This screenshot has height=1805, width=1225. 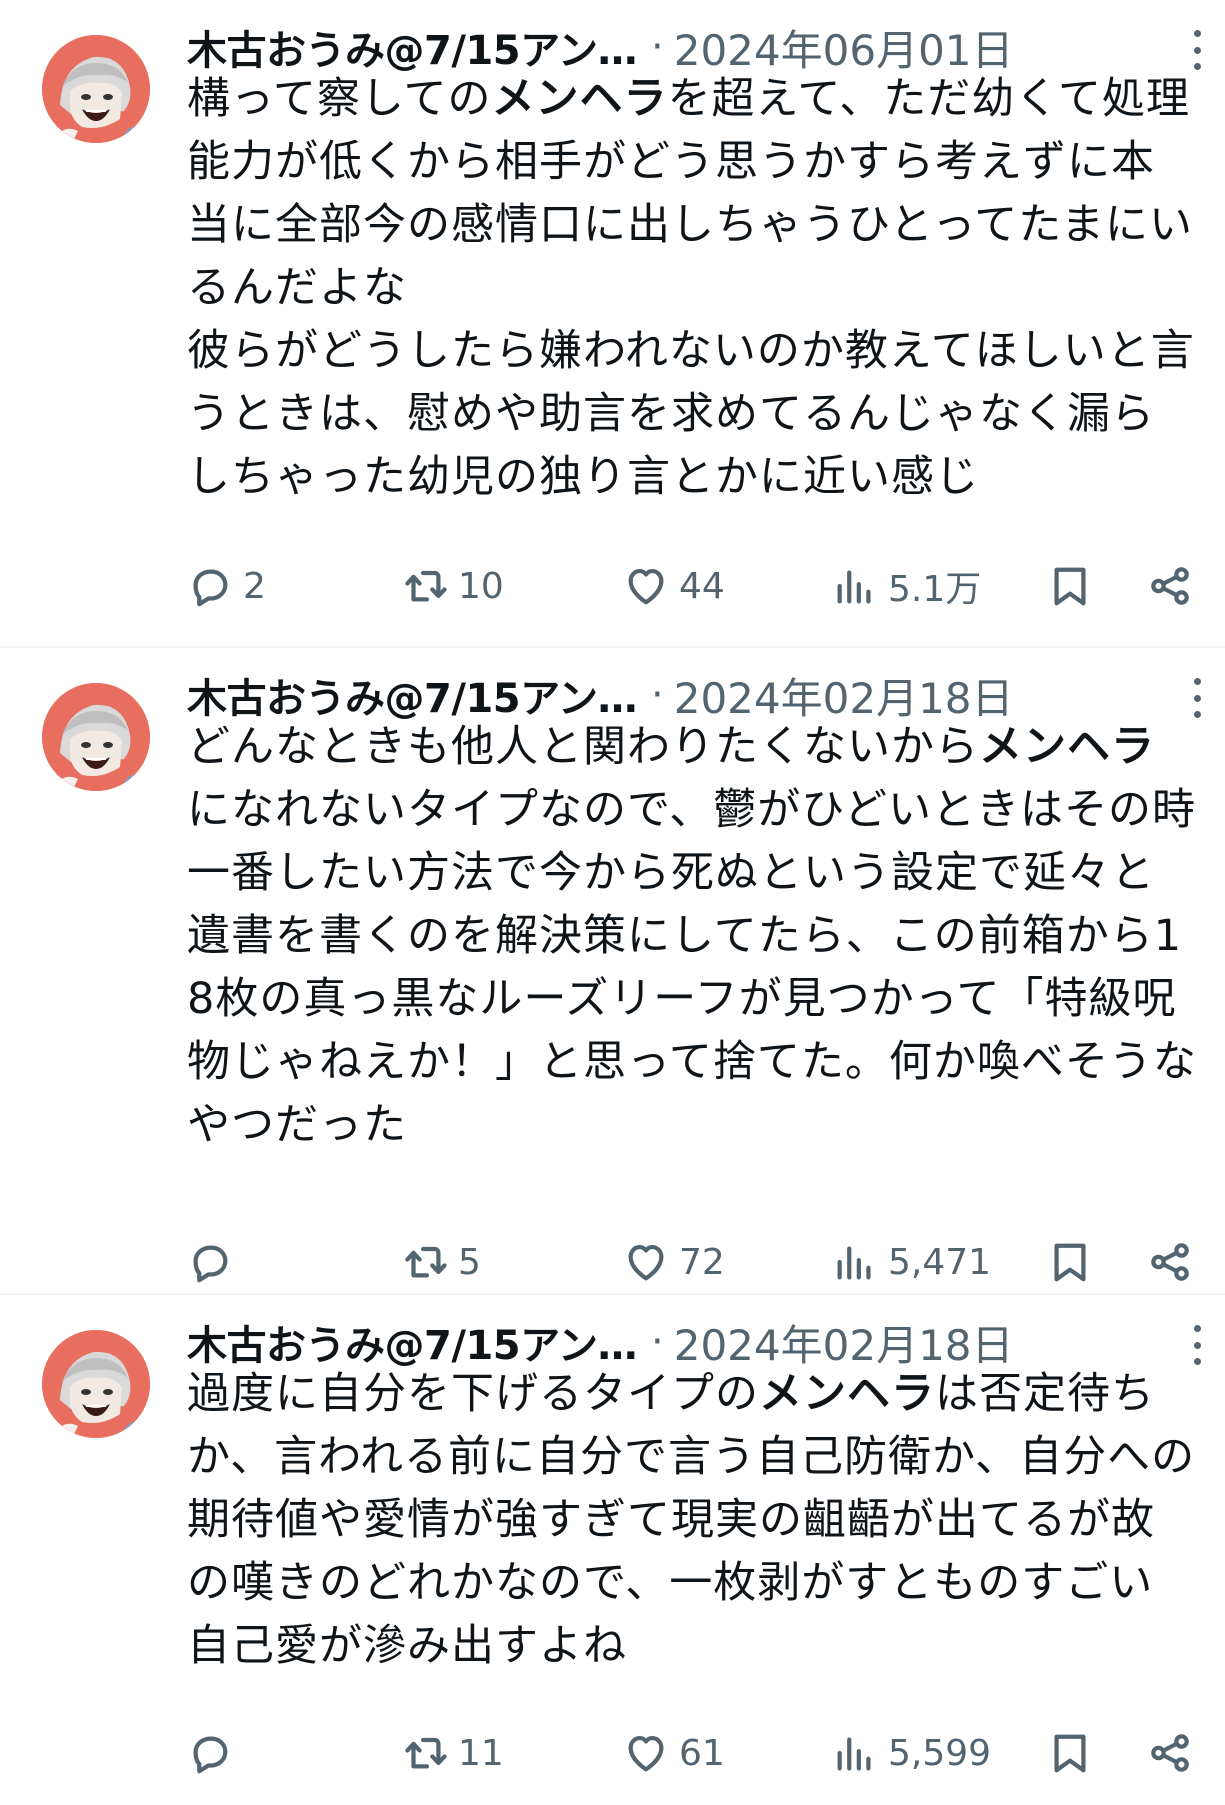 What do you see at coordinates (469, 1262) in the screenshot?
I see `retweet-count: 5` at bounding box center [469, 1262].